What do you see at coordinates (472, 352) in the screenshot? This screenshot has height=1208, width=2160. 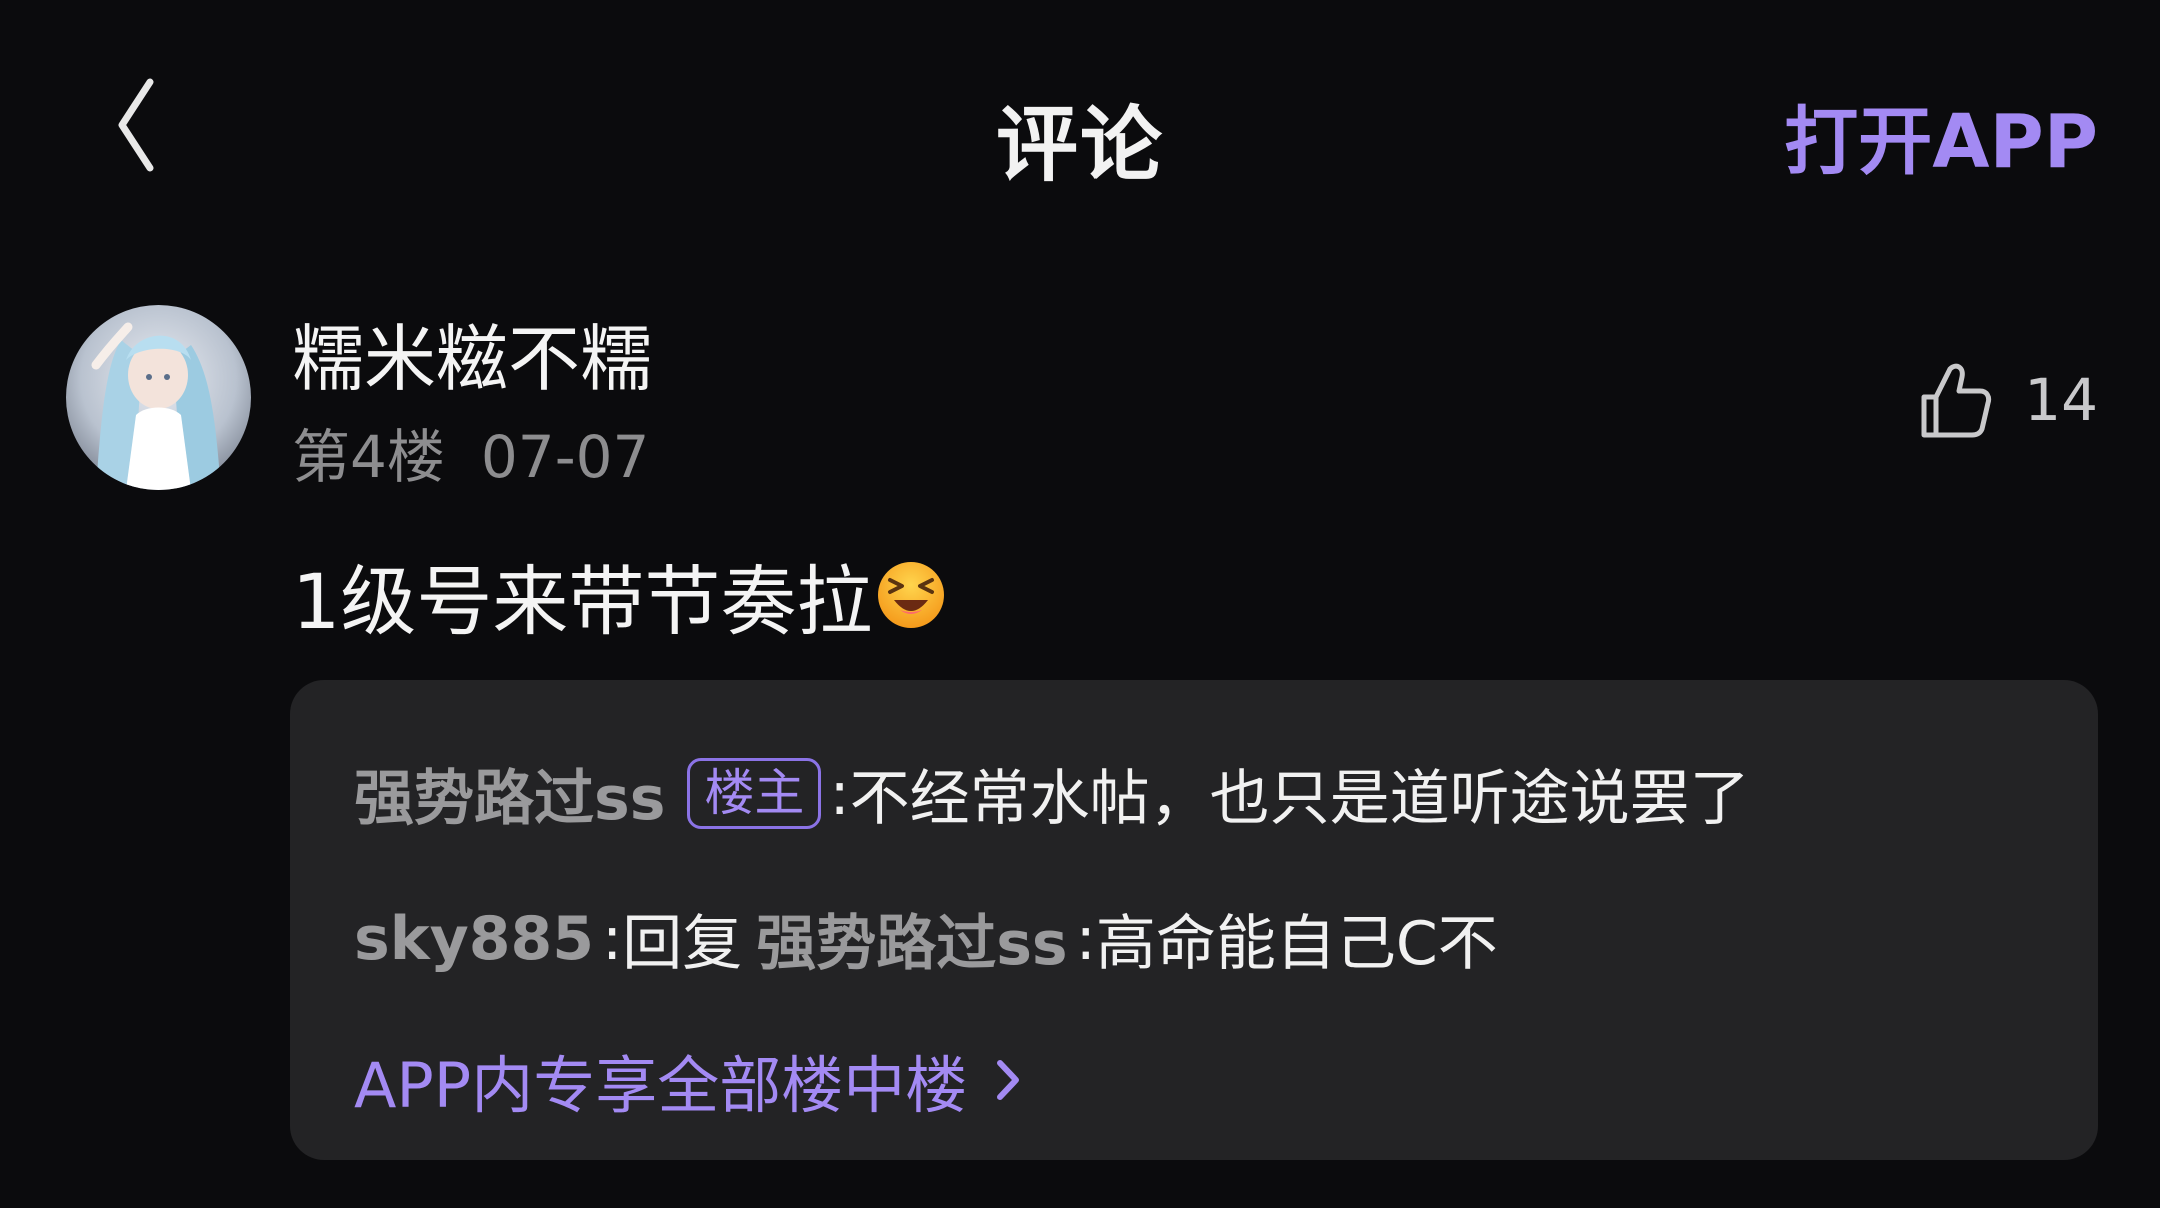 I see `comment-username: 糯米糍不糯` at bounding box center [472, 352].